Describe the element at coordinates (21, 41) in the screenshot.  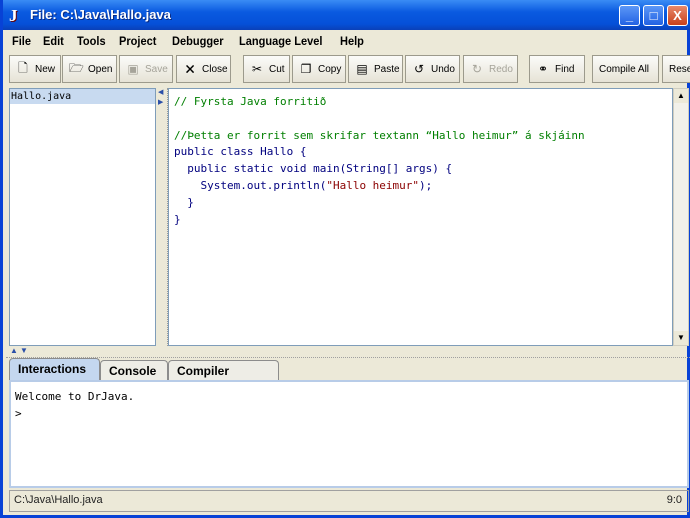
I see `menu-file: File` at that location.